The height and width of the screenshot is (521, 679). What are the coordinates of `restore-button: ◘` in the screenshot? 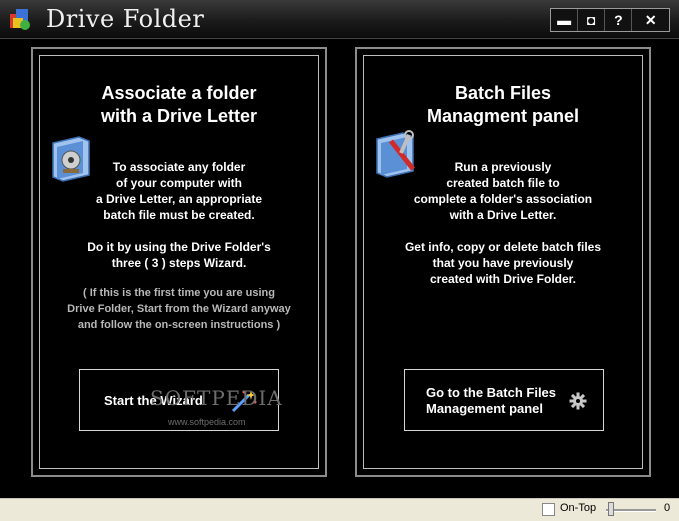 It's located at (592, 20).